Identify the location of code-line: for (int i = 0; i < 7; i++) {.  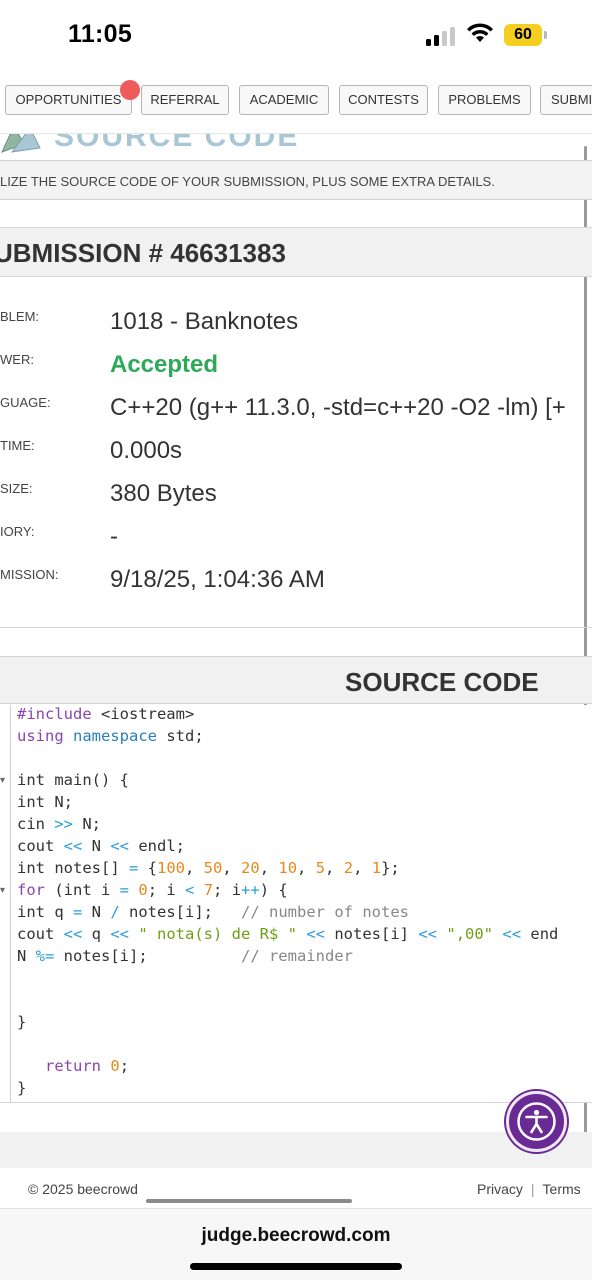
(152, 890).